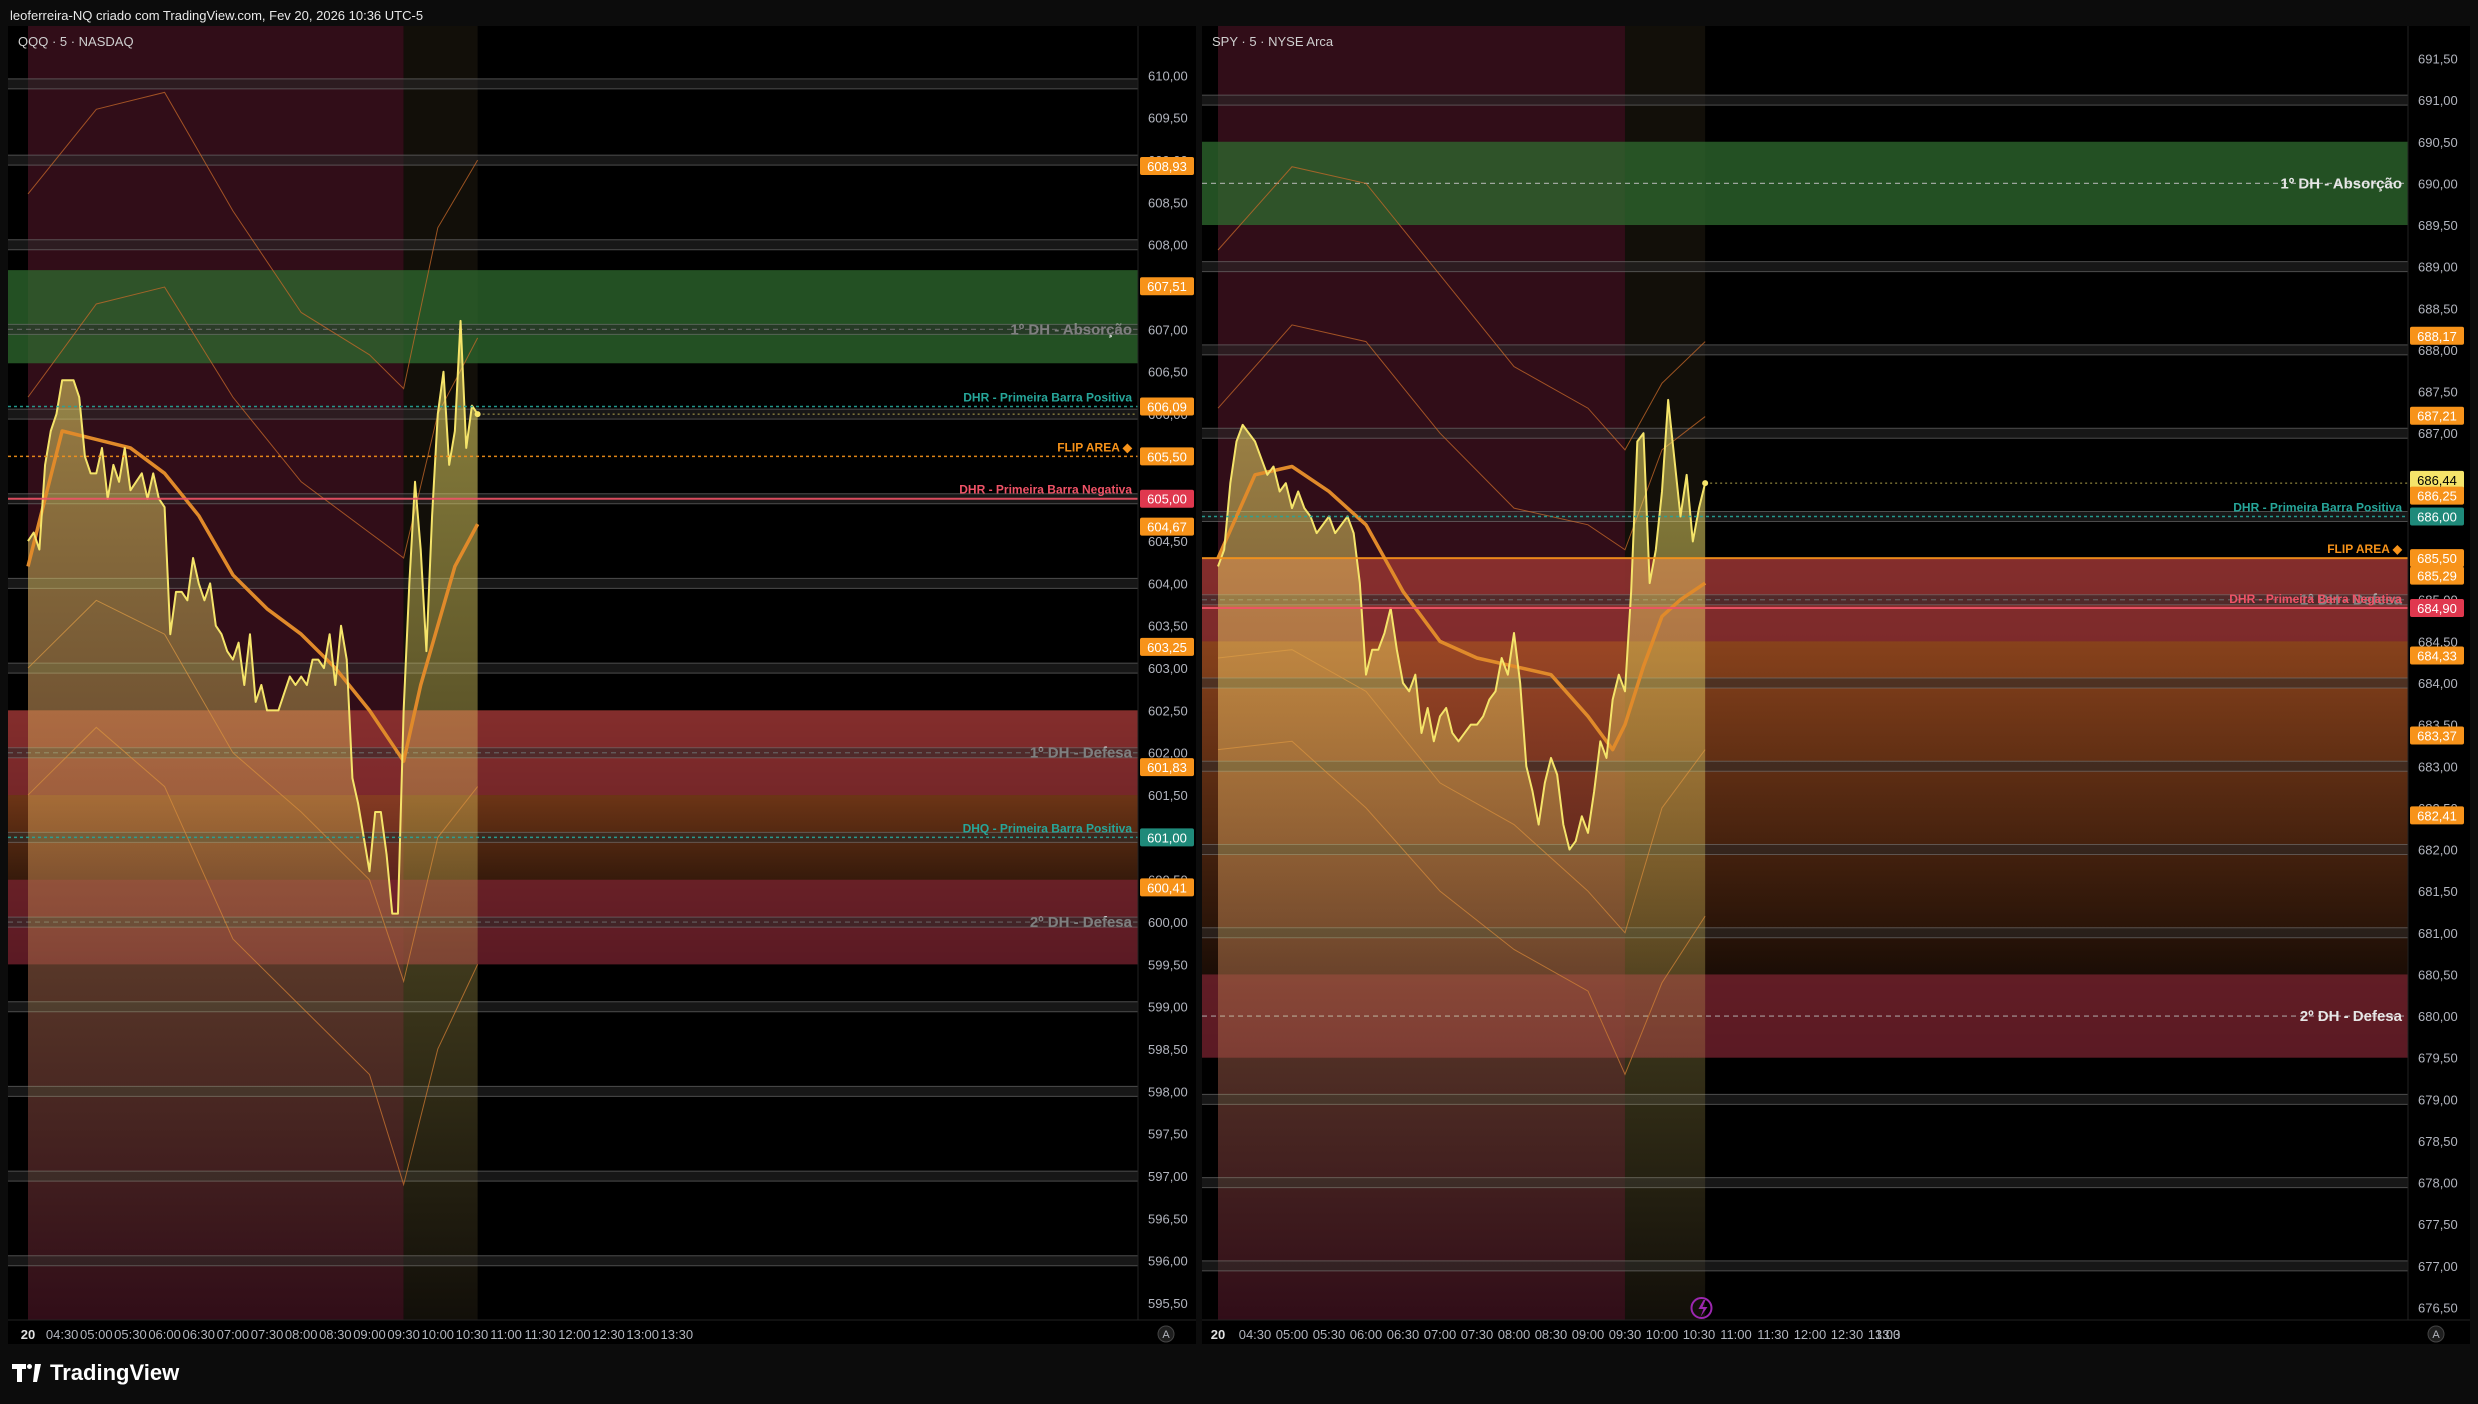 The image size is (2478, 1404). What do you see at coordinates (1167, 406) in the screenshot?
I see `price-tag-label: 606,09` at bounding box center [1167, 406].